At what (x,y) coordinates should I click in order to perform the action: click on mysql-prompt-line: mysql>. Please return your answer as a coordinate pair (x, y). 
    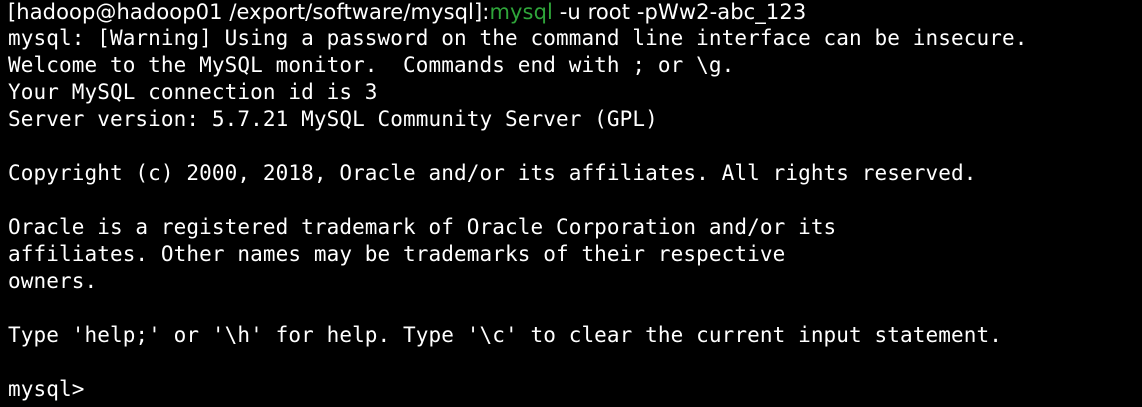
    Looking at the image, I should click on (575, 389).